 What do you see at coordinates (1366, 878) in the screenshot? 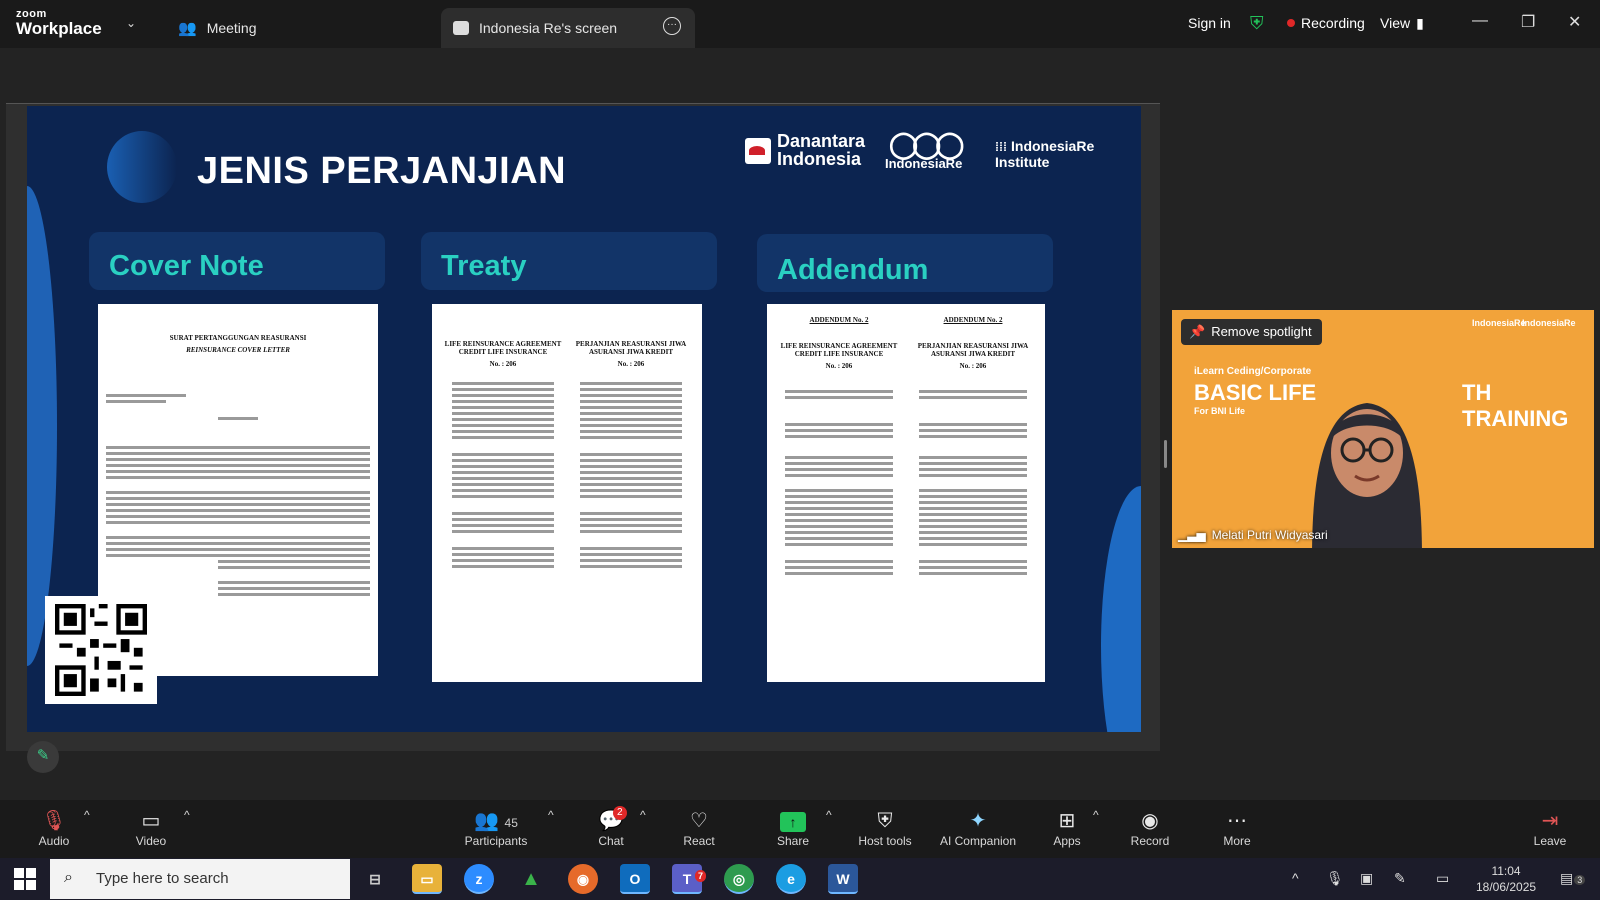
I see `meet-now-icon: ▣` at bounding box center [1366, 878].